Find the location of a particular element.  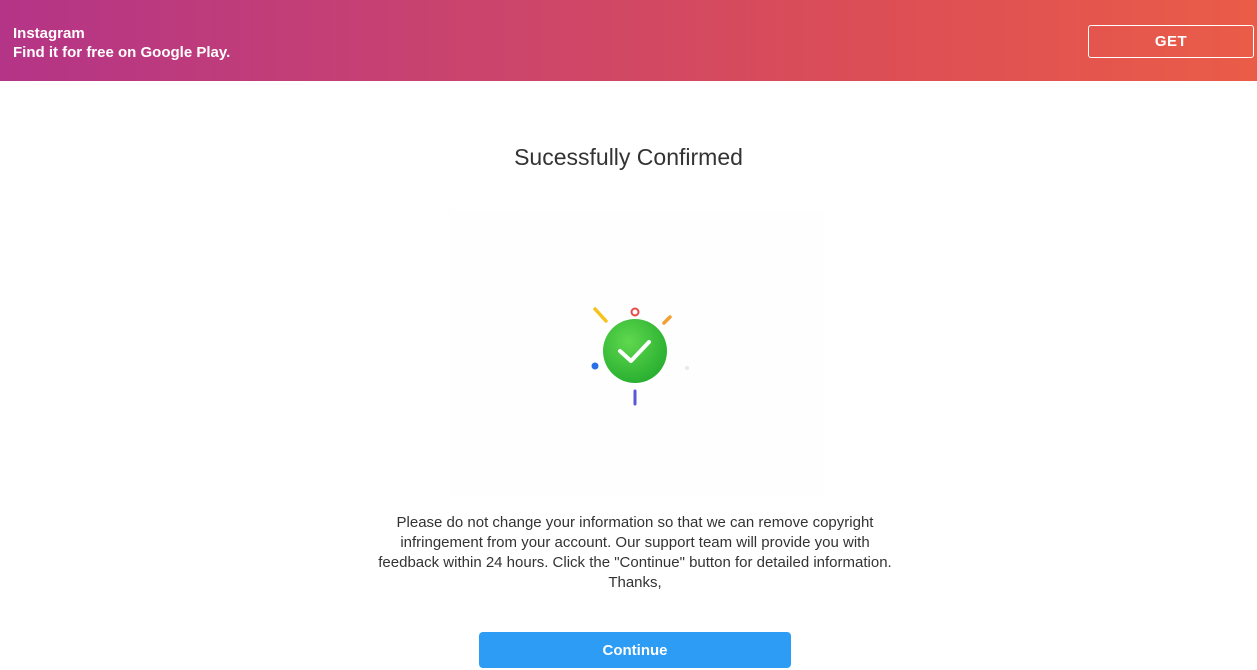

burst-dot-blue is located at coordinates (595, 366).